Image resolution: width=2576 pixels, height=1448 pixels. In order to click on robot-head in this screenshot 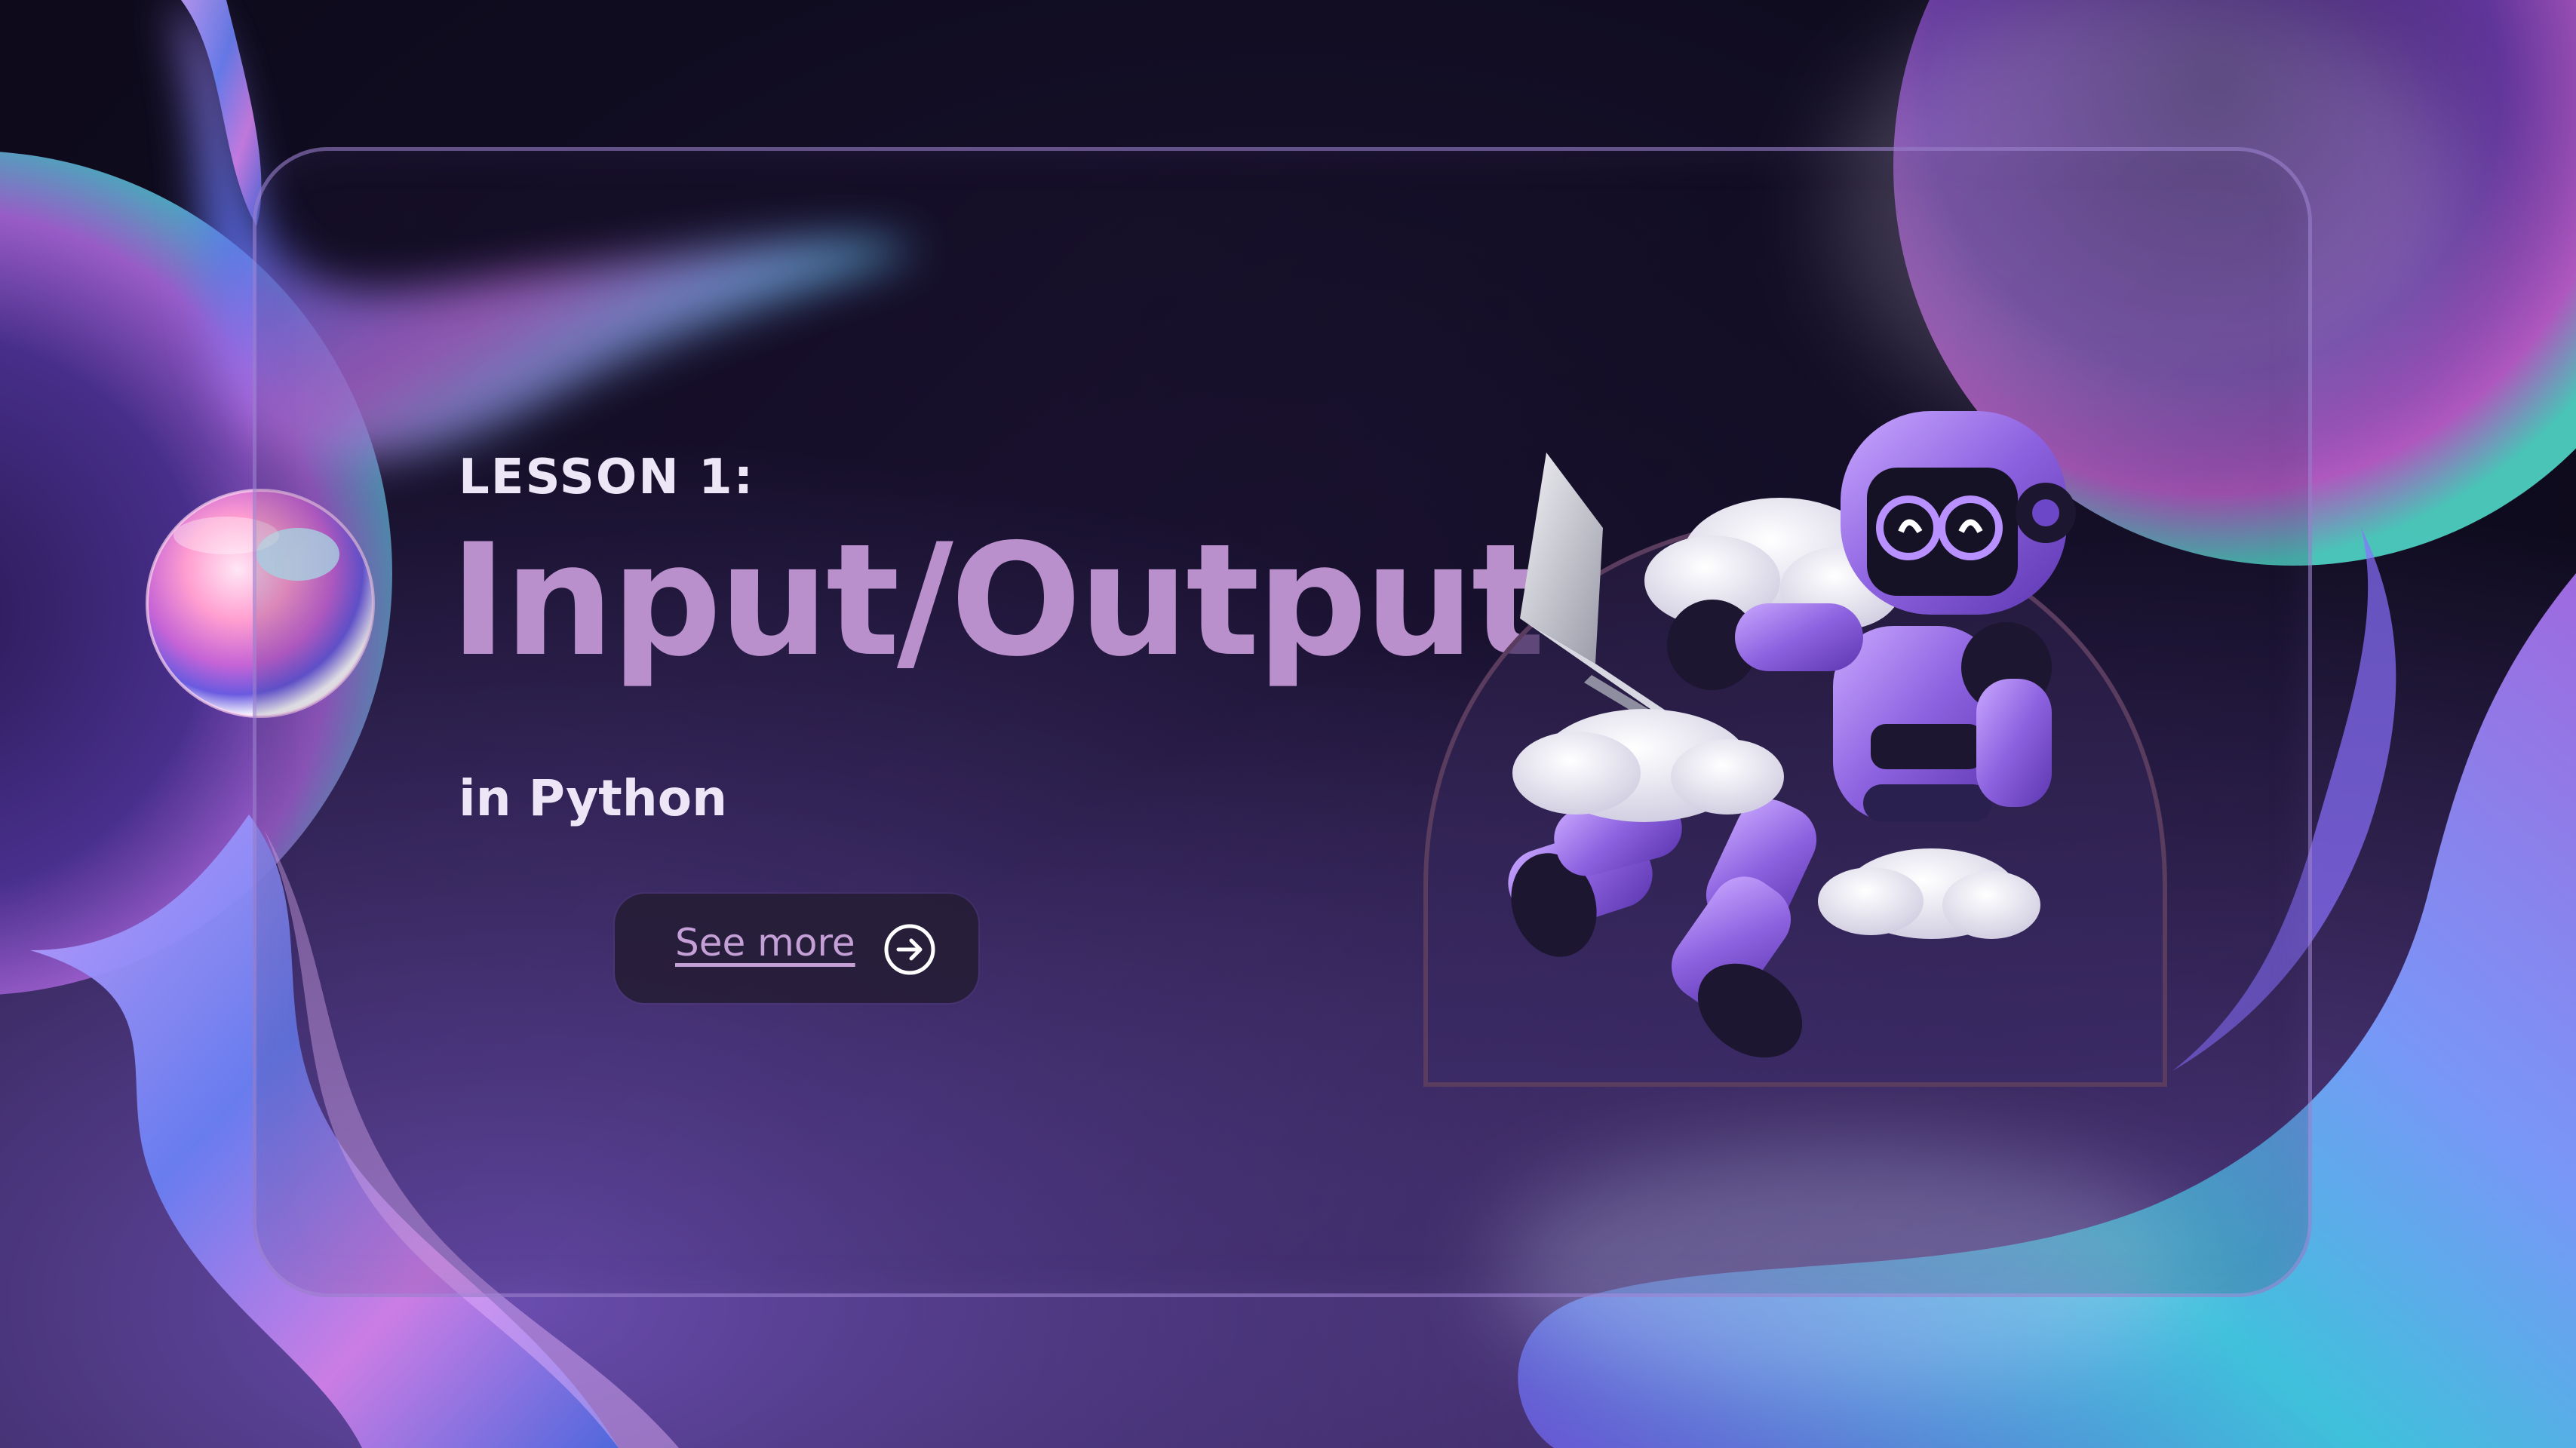, I will do `click(1958, 513)`.